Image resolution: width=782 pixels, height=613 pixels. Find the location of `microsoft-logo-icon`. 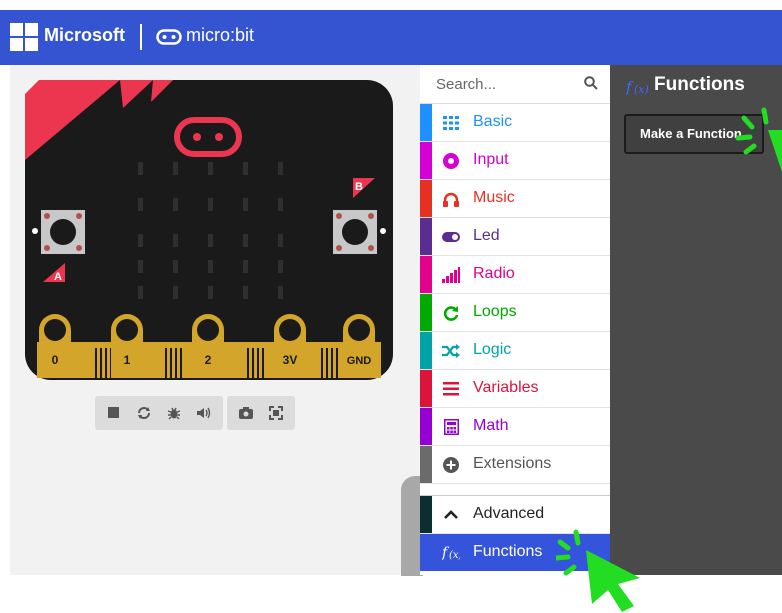

microsoft-logo-icon is located at coordinates (24, 37).